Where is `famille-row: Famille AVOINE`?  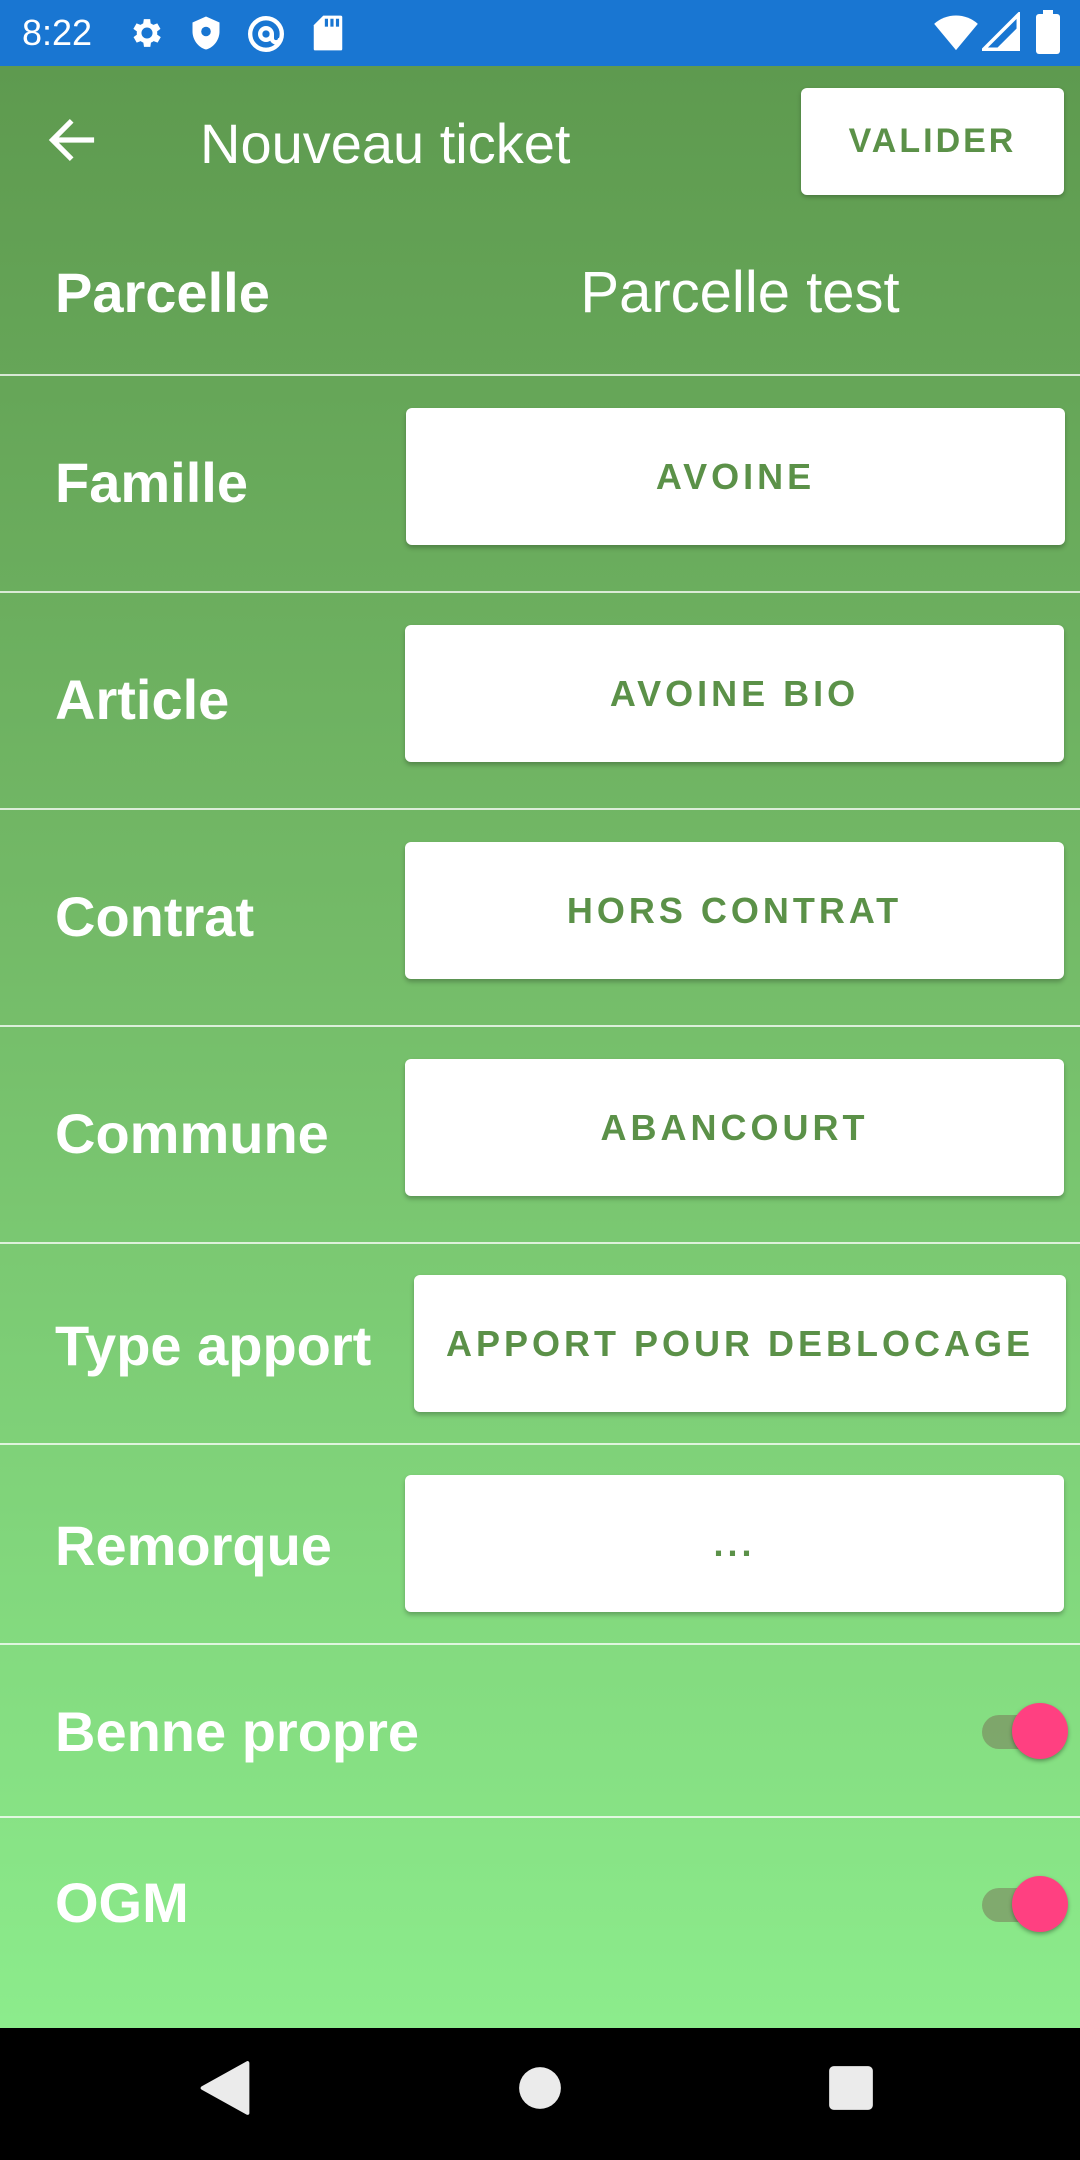 famille-row: Famille AVOINE is located at coordinates (540, 484).